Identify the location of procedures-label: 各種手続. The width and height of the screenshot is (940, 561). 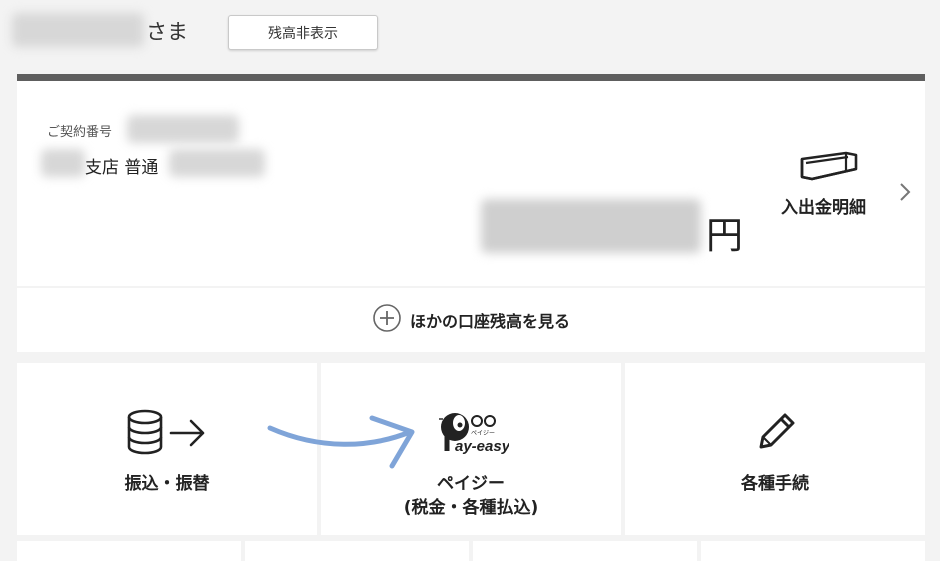
(775, 484).